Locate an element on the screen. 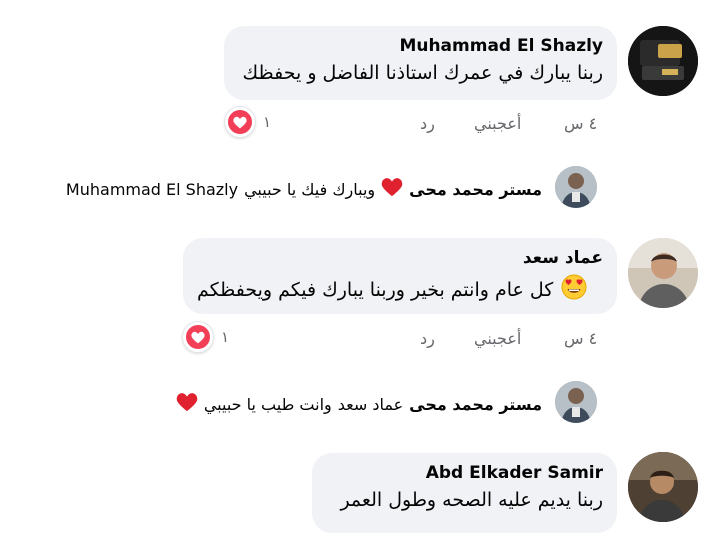 The width and height of the screenshot is (720, 533). reply-text: وانت طيب يا حبيبي is located at coordinates (267, 404).